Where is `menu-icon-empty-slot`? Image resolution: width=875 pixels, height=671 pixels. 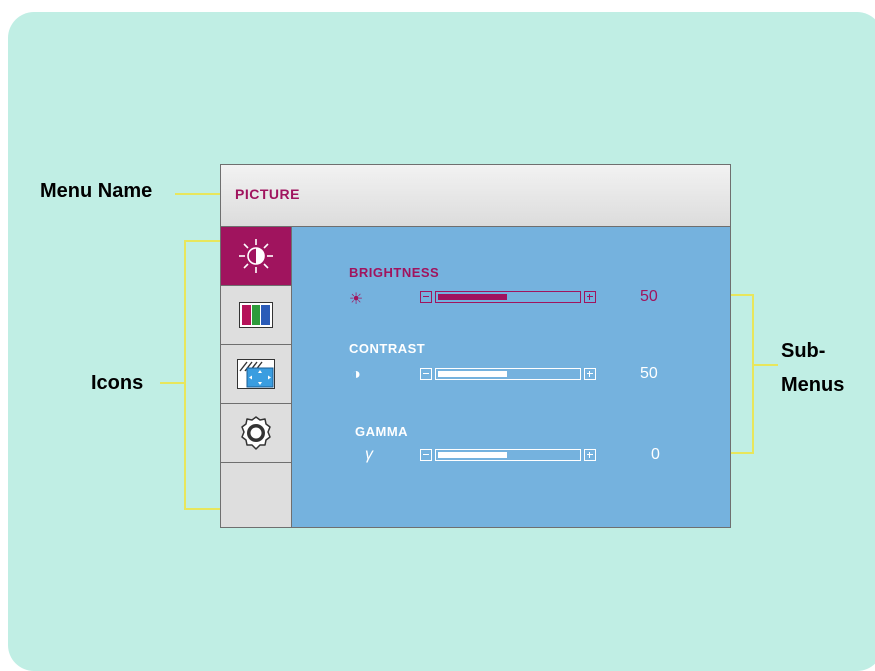
menu-icon-empty-slot is located at coordinates (256, 495).